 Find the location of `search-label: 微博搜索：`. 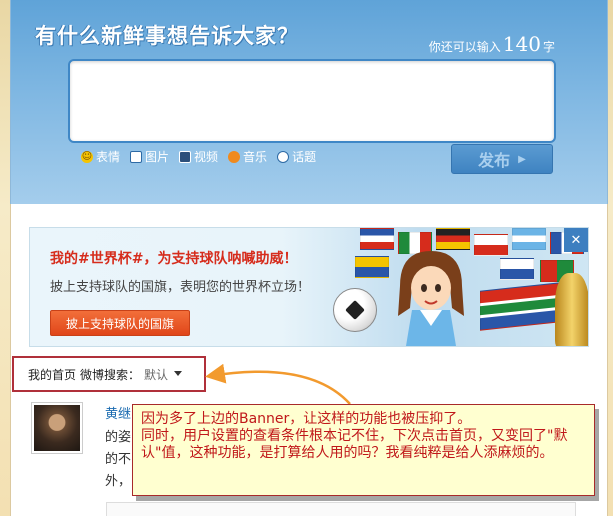

search-label: 微博搜索： is located at coordinates (110, 374).